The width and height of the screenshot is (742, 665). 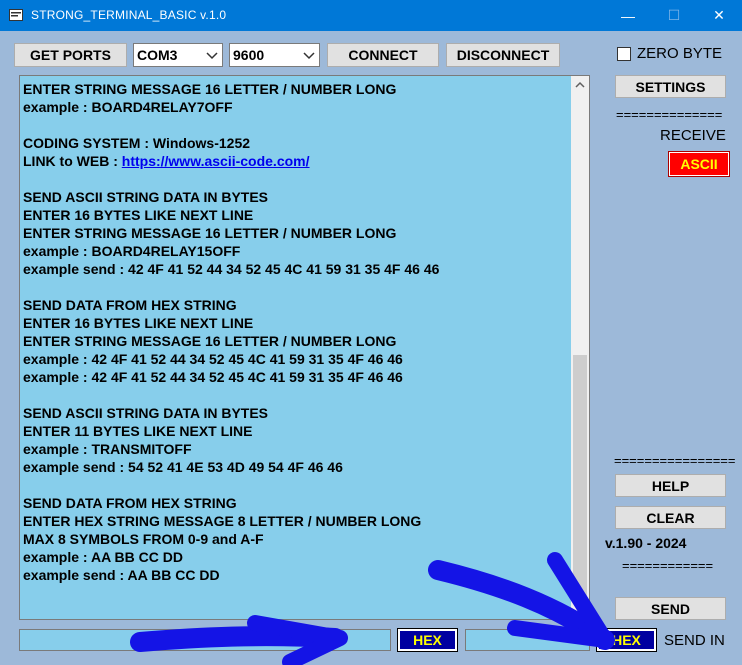 I want to click on port-select: COM3, so click(x=178, y=55).